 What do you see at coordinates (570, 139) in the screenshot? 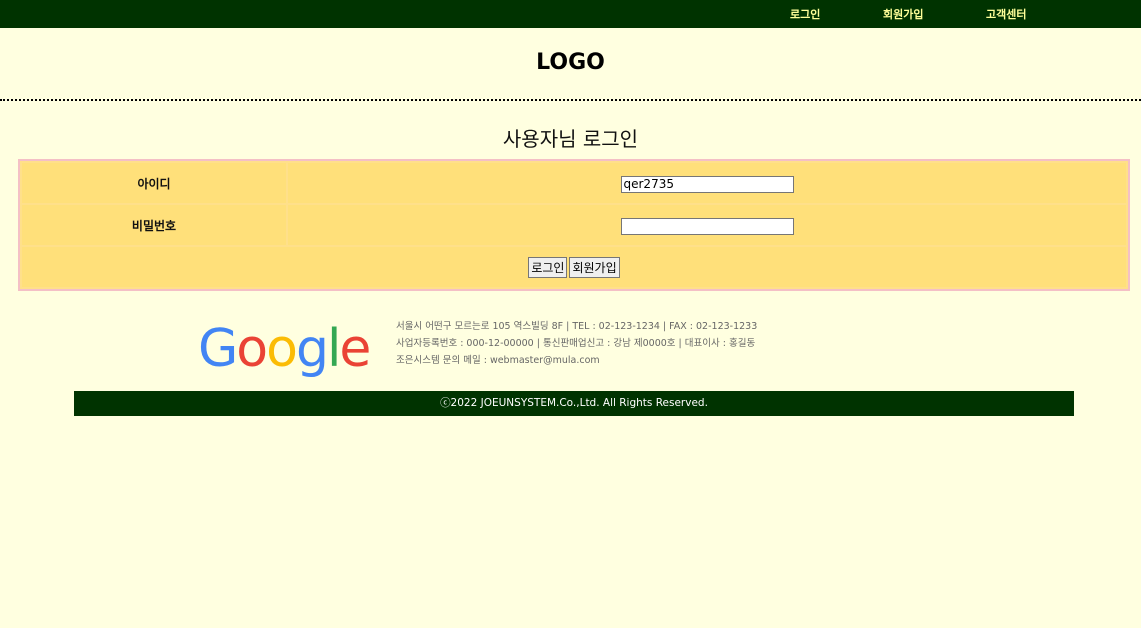
I see `page-title: 사용자님 로그인` at bounding box center [570, 139].